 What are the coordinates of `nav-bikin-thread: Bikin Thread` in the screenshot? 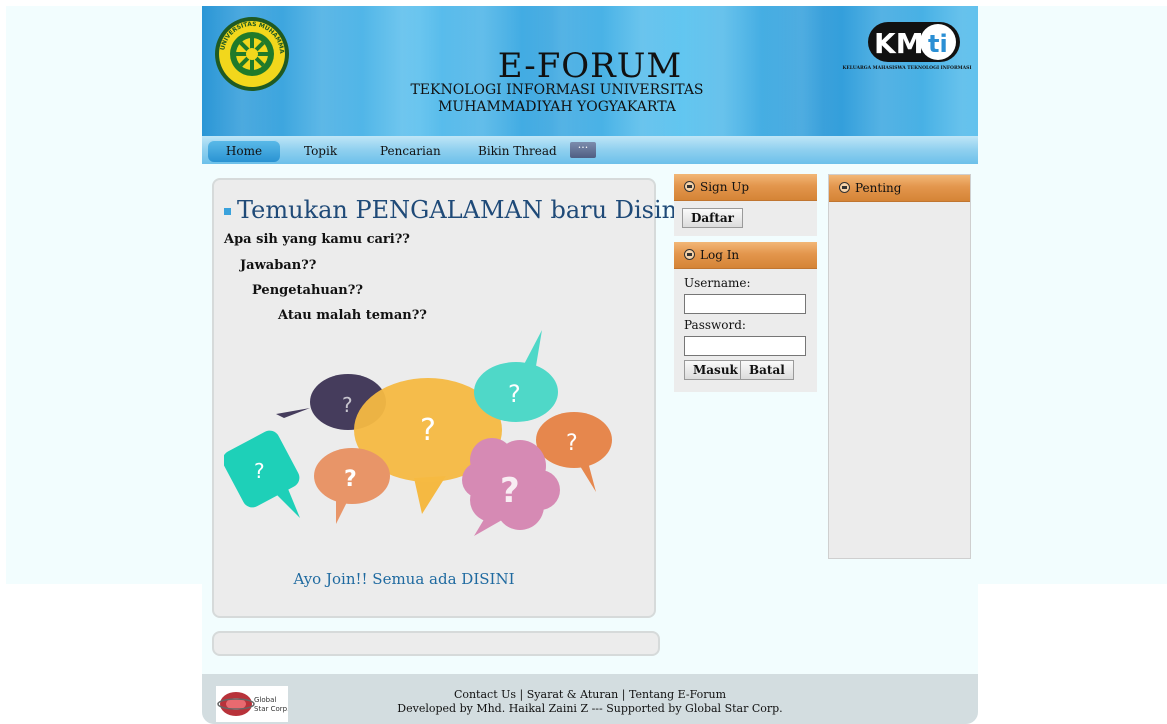 It's located at (517, 151).